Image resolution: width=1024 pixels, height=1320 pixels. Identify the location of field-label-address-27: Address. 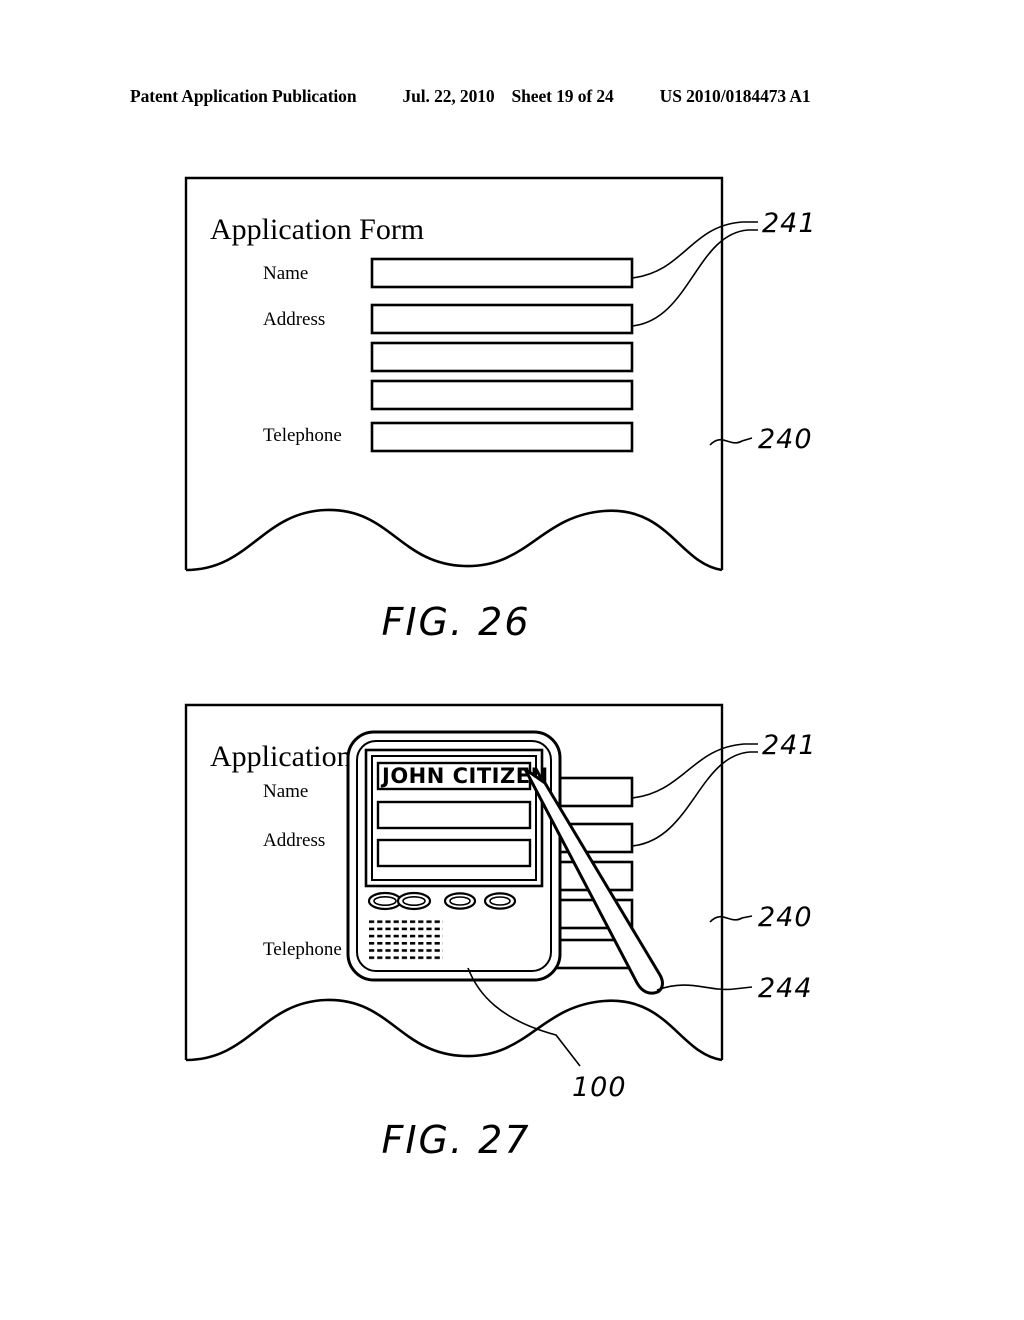
(294, 840).